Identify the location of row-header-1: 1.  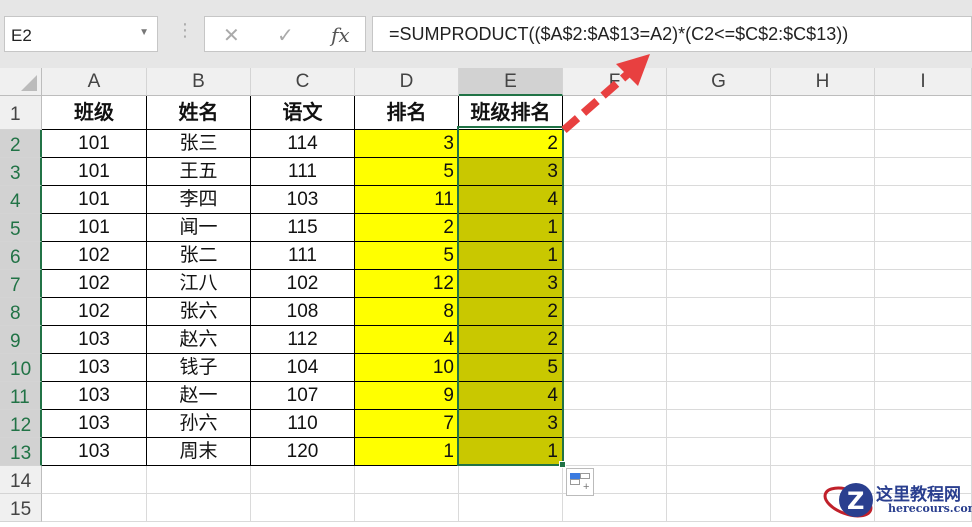
(21, 113).